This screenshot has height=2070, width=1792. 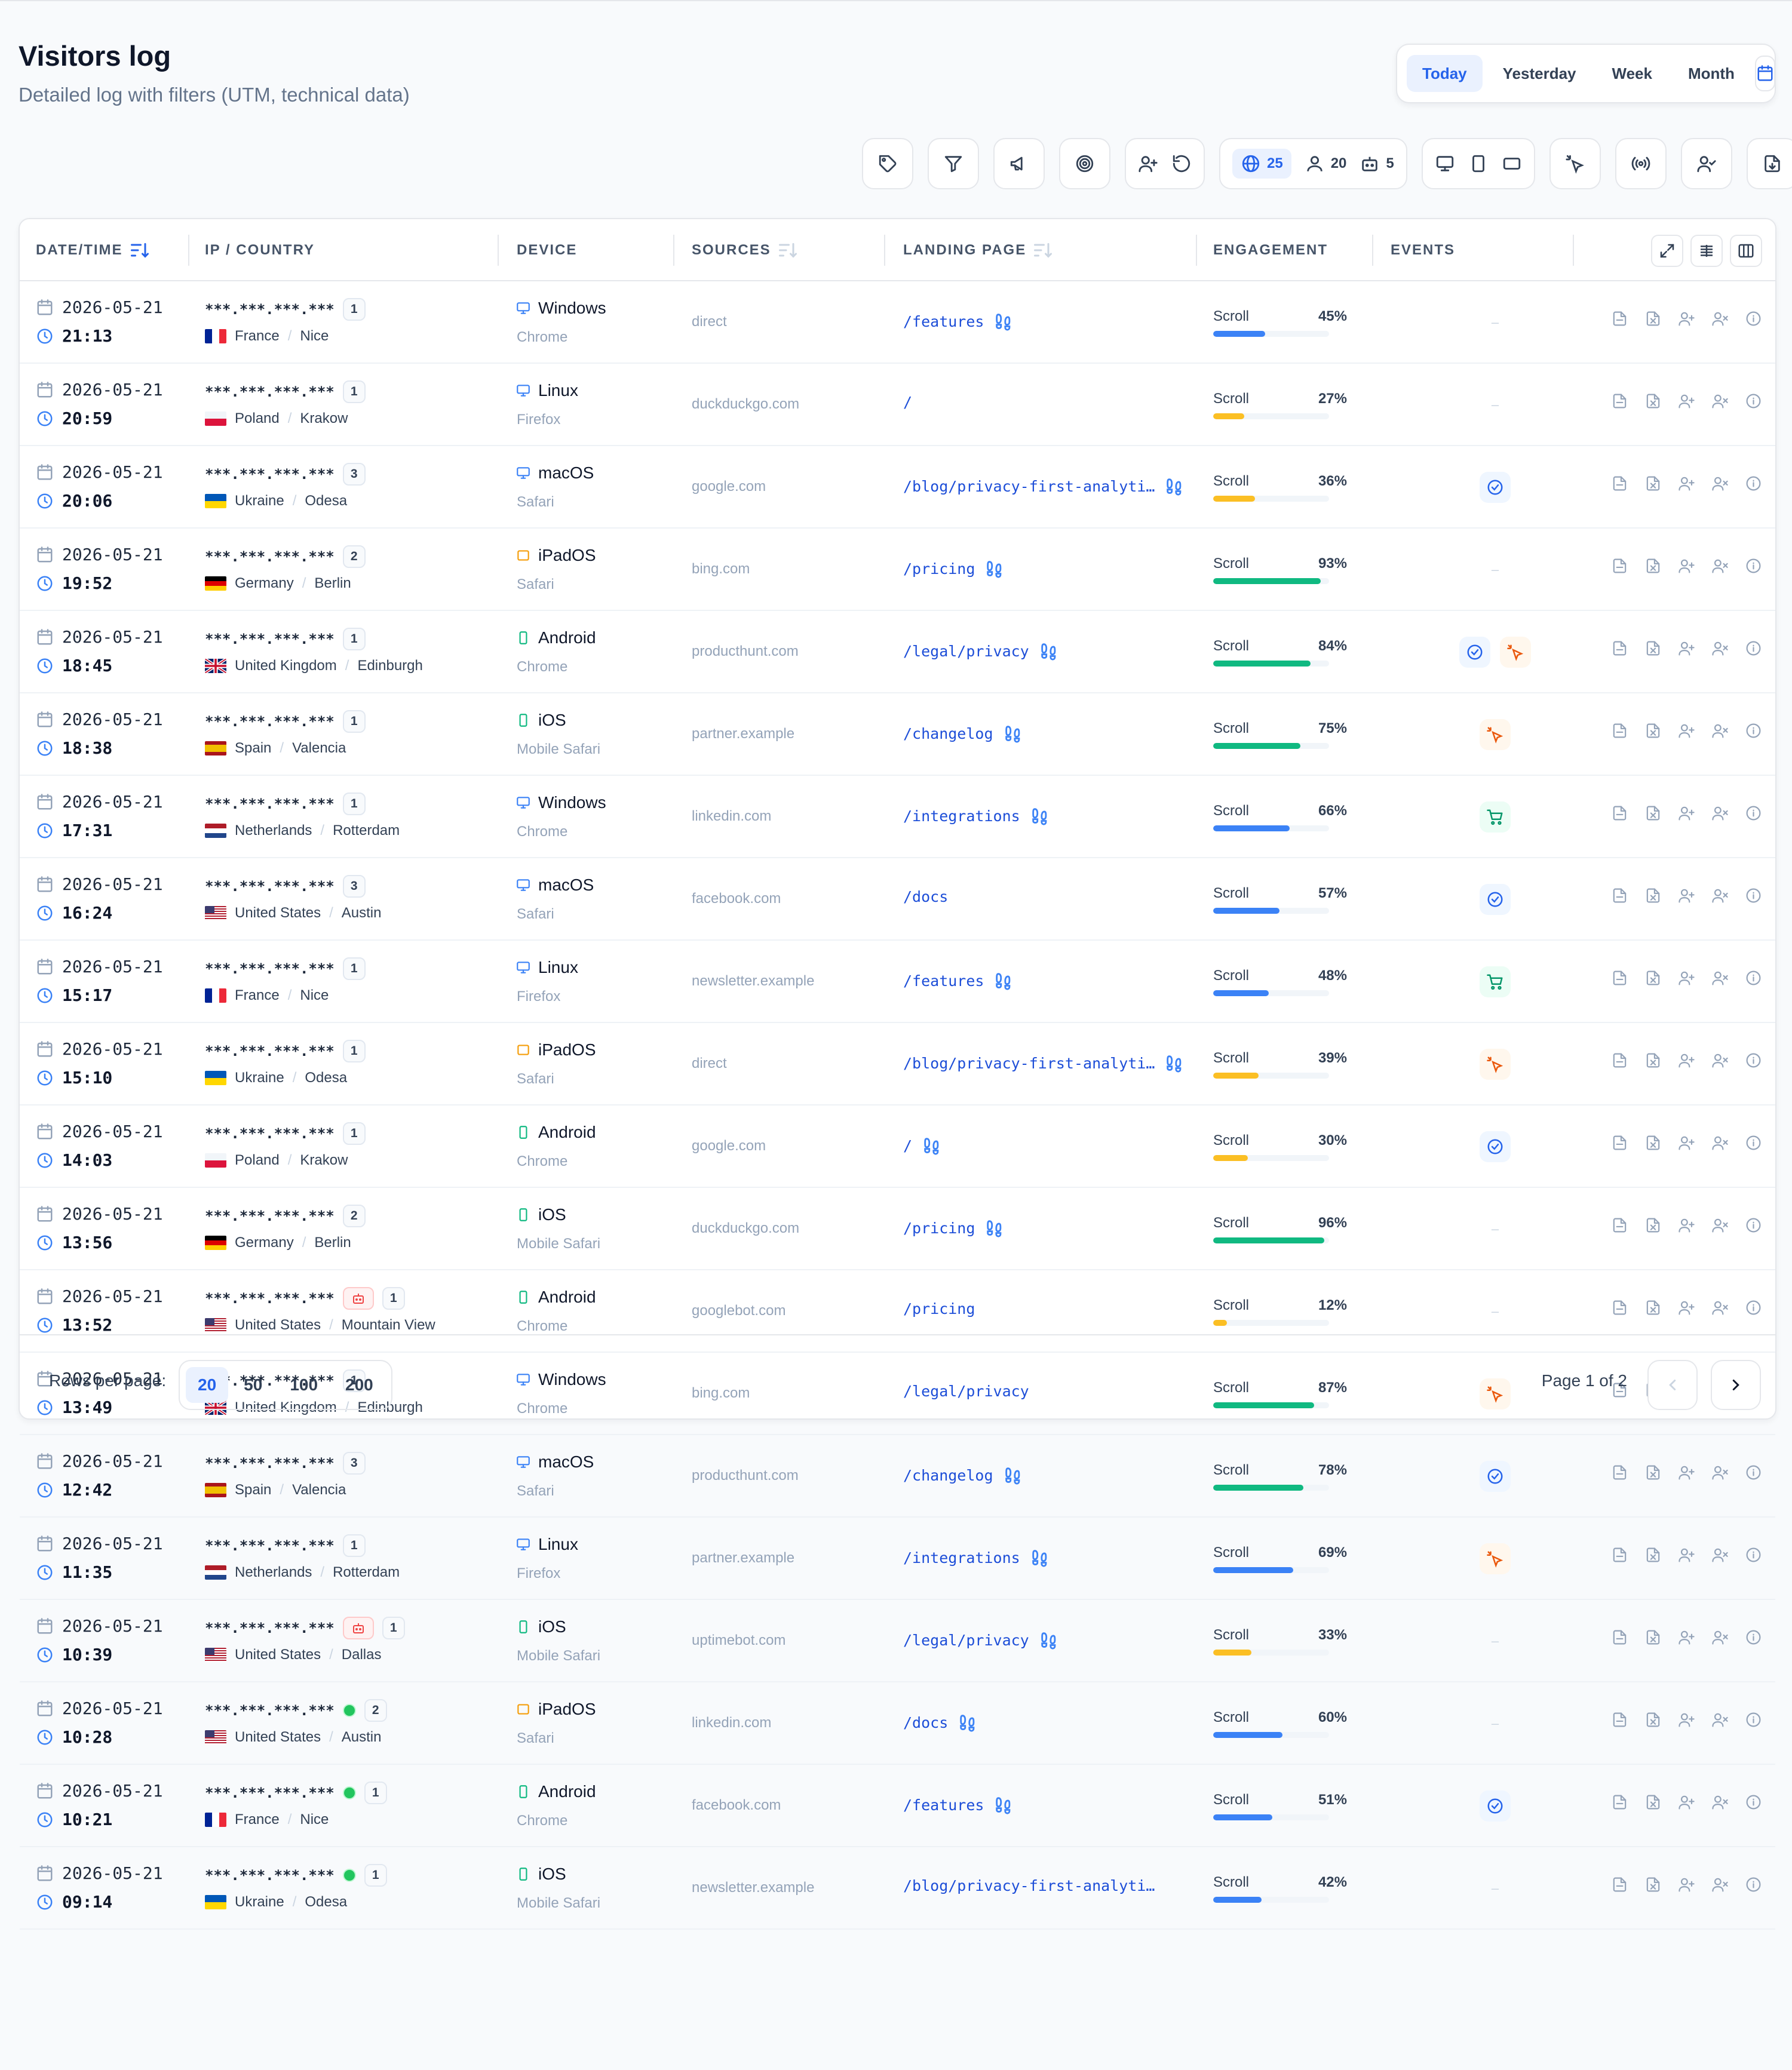 I want to click on landing-page: /features, so click(x=958, y=321).